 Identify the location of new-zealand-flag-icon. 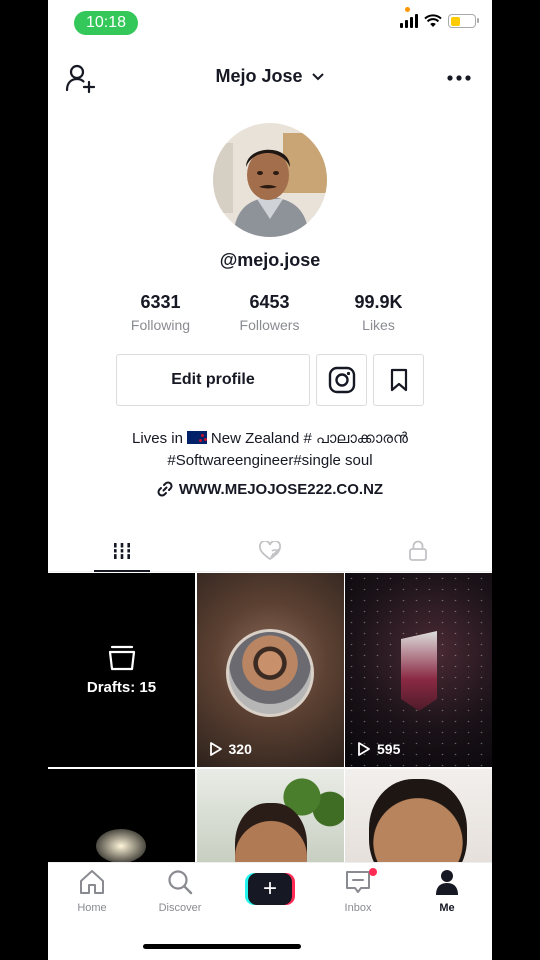
(196, 437).